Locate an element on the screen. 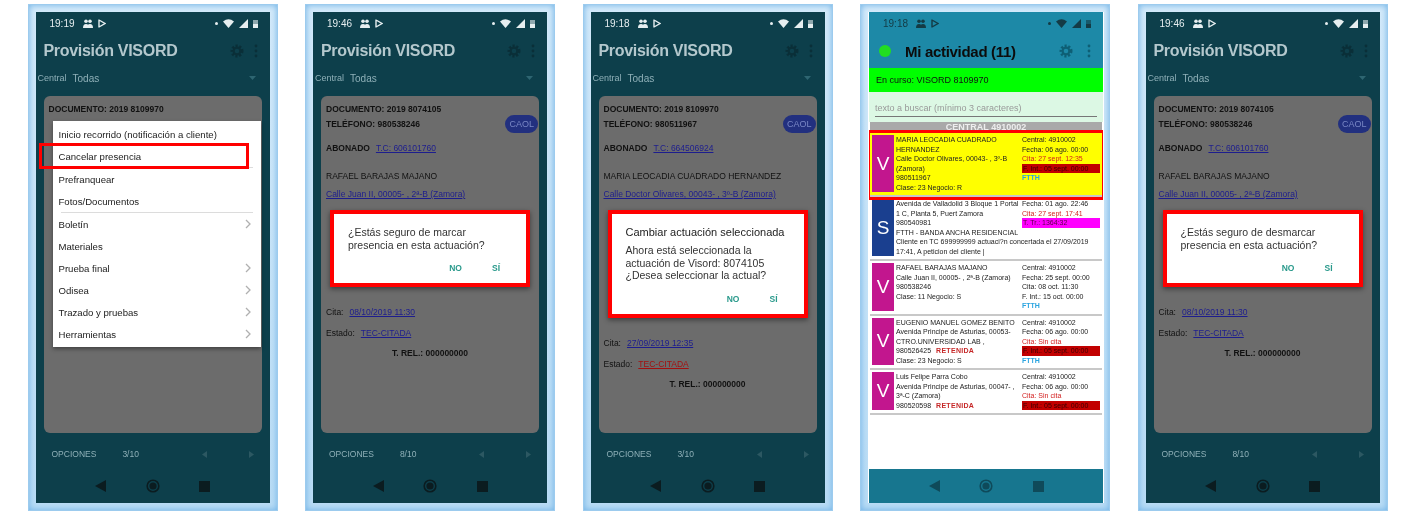 The height and width of the screenshot is (515, 1415). field-label: Cita: is located at coordinates (1167, 312).